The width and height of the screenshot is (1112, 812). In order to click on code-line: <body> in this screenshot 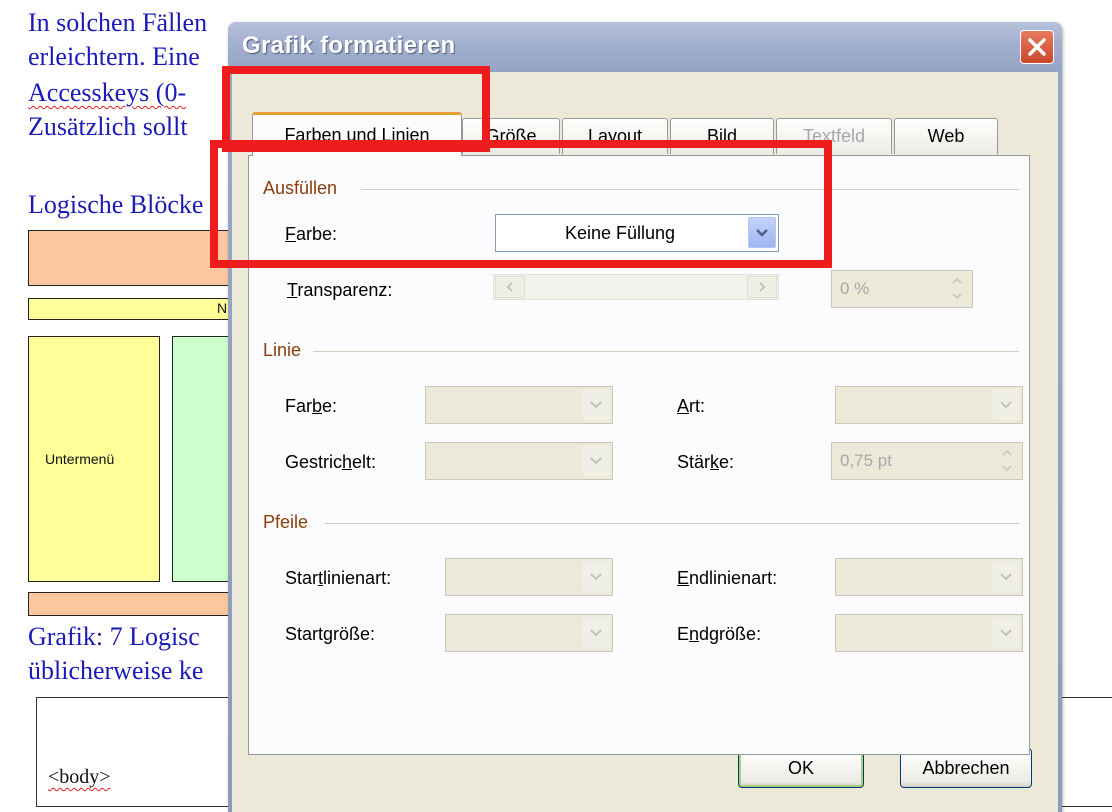, I will do `click(79, 777)`.